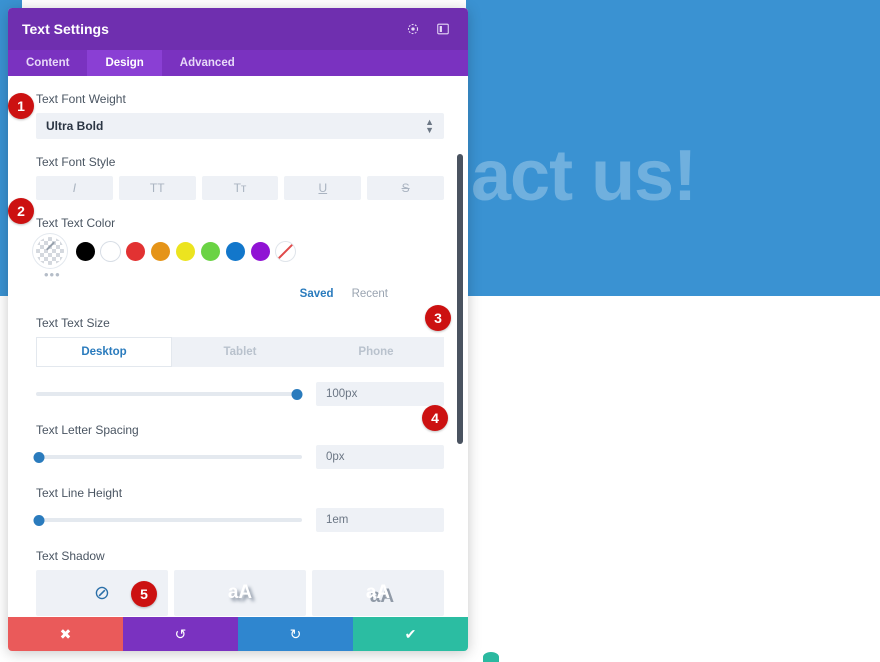 The height and width of the screenshot is (662, 880). What do you see at coordinates (260, 251) in the screenshot?
I see `swatch-purple` at bounding box center [260, 251].